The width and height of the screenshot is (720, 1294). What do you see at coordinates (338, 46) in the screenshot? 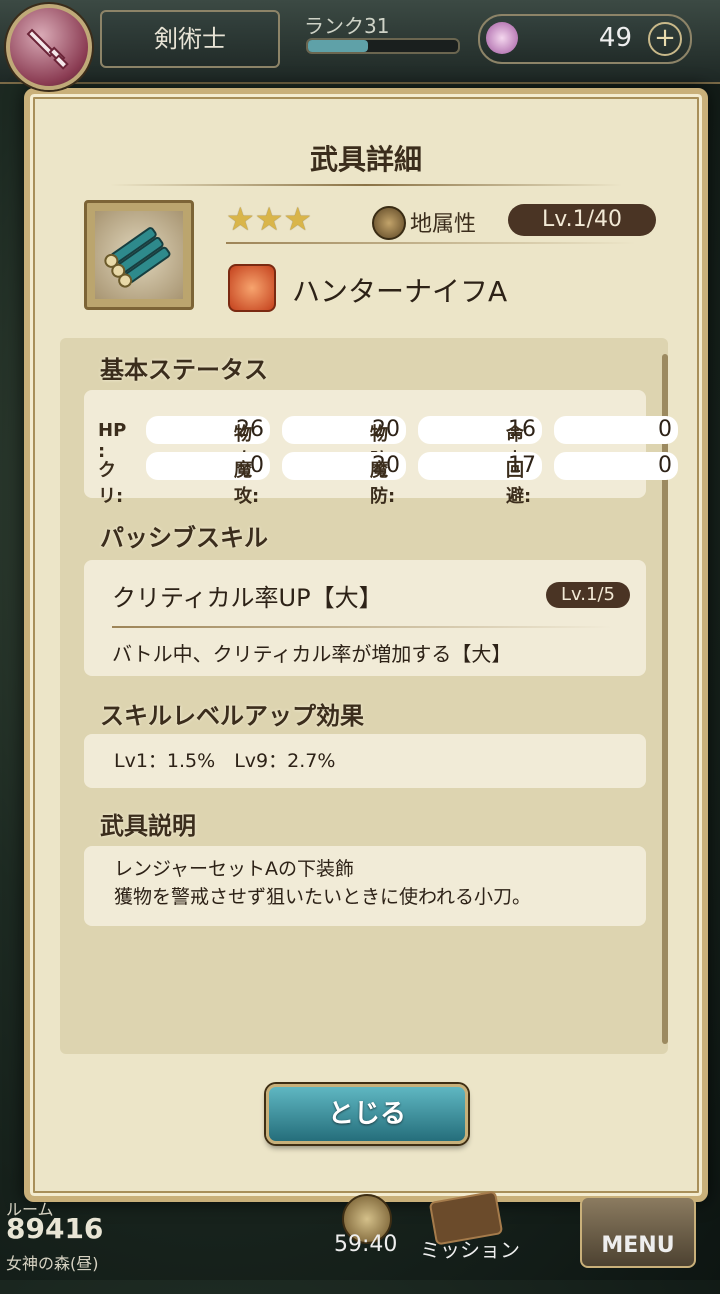
I see `rank-progress-fill` at bounding box center [338, 46].